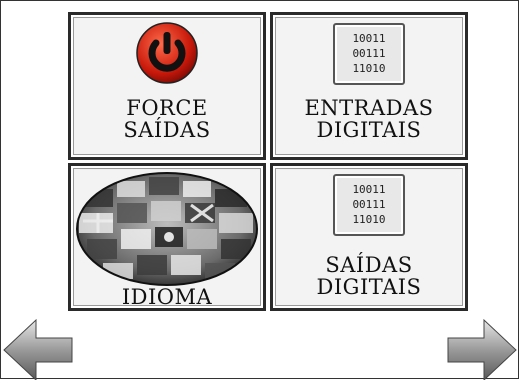 The image size is (521, 381). What do you see at coordinates (167, 53) in the screenshot?
I see `power-icon` at bounding box center [167, 53].